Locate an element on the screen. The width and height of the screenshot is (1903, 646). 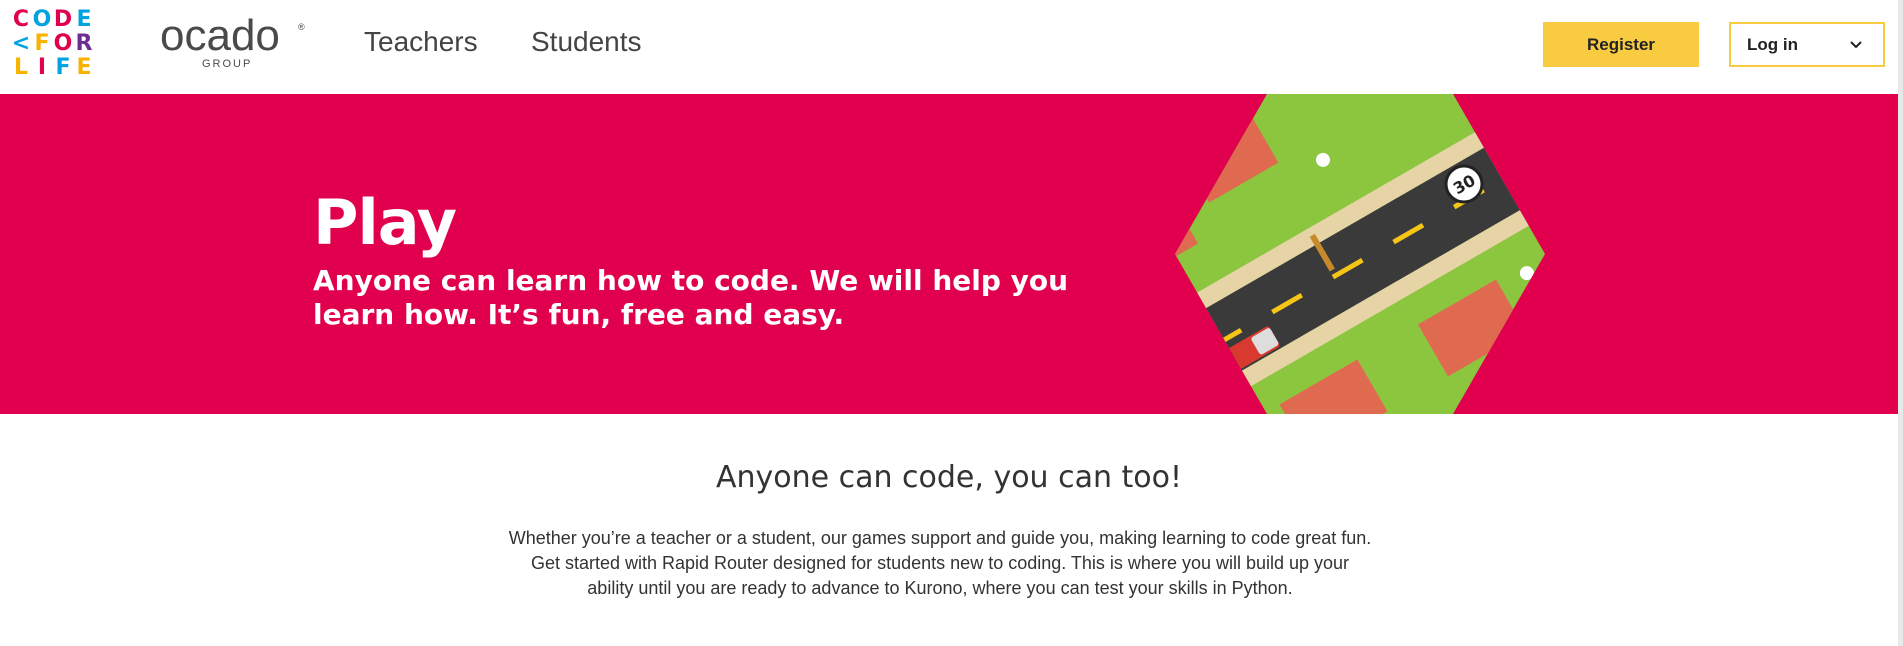
logo-letter: I is located at coordinates (41, 67).